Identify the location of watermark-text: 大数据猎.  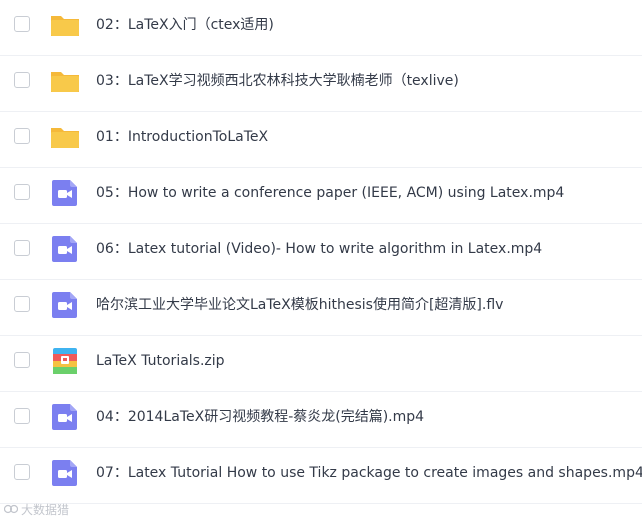
(45, 510).